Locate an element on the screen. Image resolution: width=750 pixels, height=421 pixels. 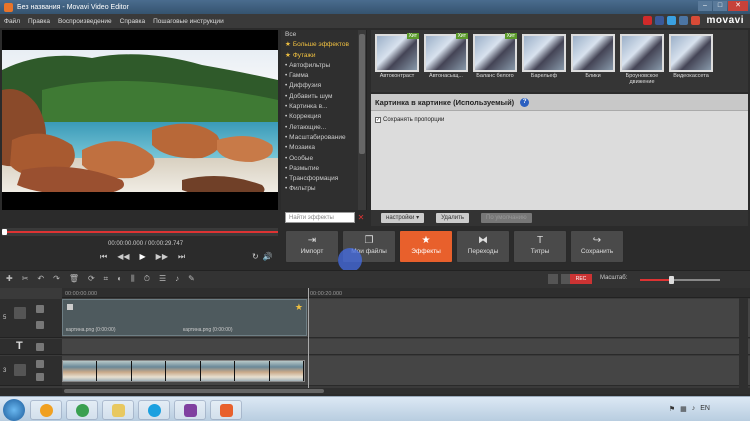
delete-icon: 🗑 is located at coordinates (74, 279).